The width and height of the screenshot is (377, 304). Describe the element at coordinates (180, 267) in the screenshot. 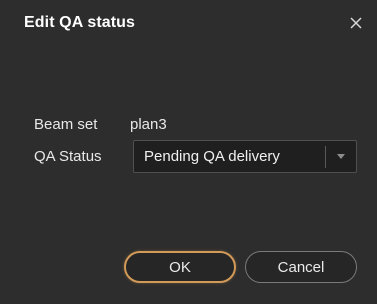

I see `ok-button: OK` at that location.